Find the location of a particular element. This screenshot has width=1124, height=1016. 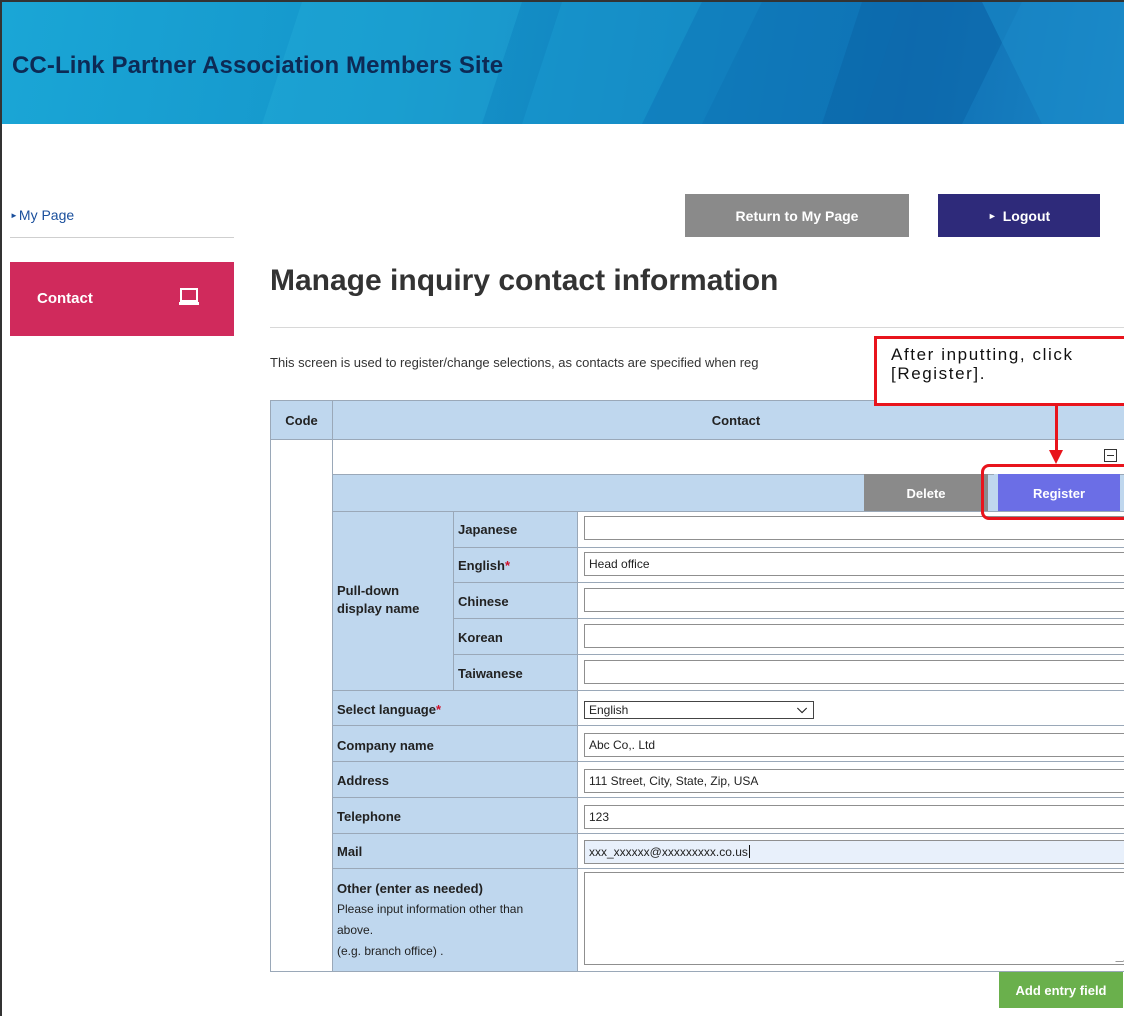

select-language-label: Select language is located at coordinates (386, 709).